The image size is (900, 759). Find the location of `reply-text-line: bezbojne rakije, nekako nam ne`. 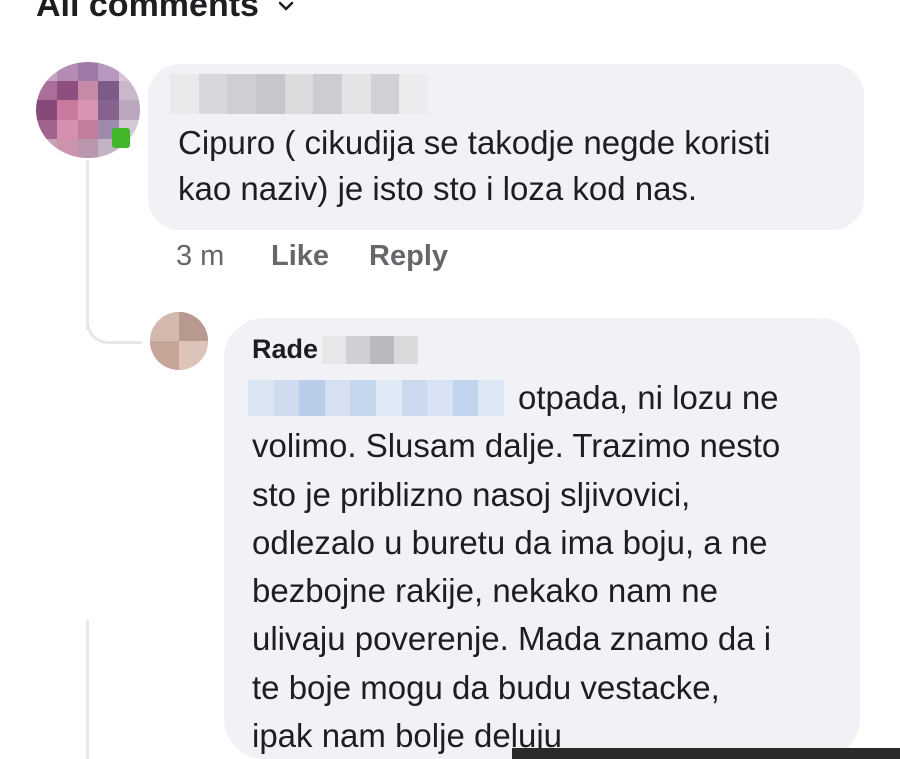

reply-text-line: bezbojne rakije, nekako nam ne is located at coordinates (485, 591).